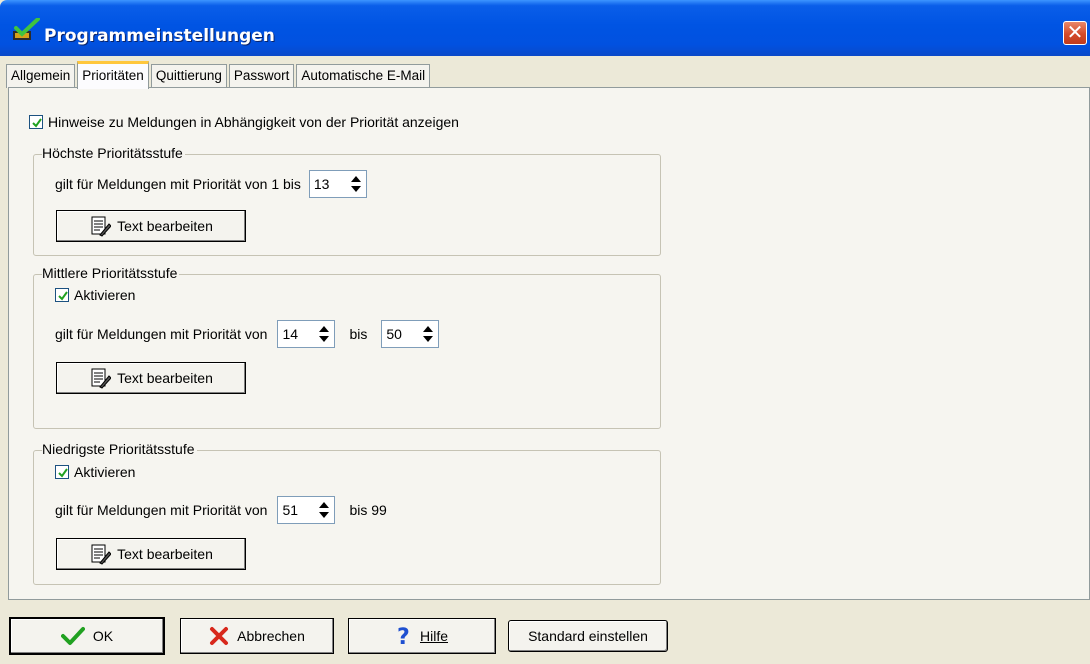 The width and height of the screenshot is (1090, 664). What do you see at coordinates (261, 76) in the screenshot?
I see `tab-passwort: Passwort` at bounding box center [261, 76].